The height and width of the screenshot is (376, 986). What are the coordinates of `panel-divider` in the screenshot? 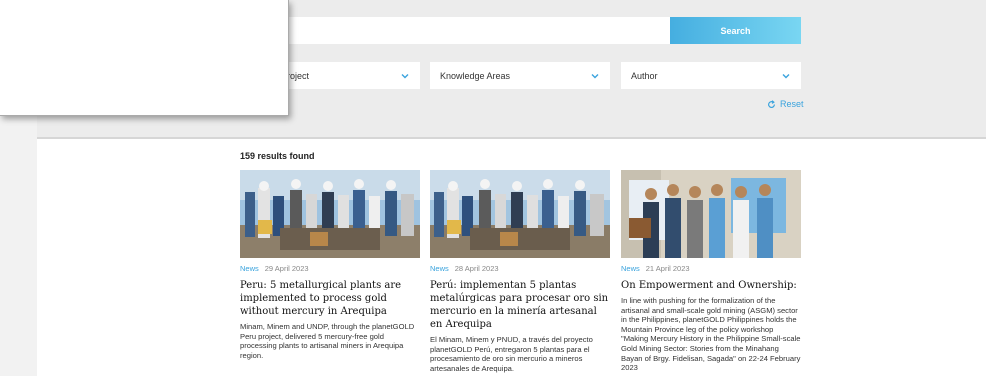 It's located at (511, 138).